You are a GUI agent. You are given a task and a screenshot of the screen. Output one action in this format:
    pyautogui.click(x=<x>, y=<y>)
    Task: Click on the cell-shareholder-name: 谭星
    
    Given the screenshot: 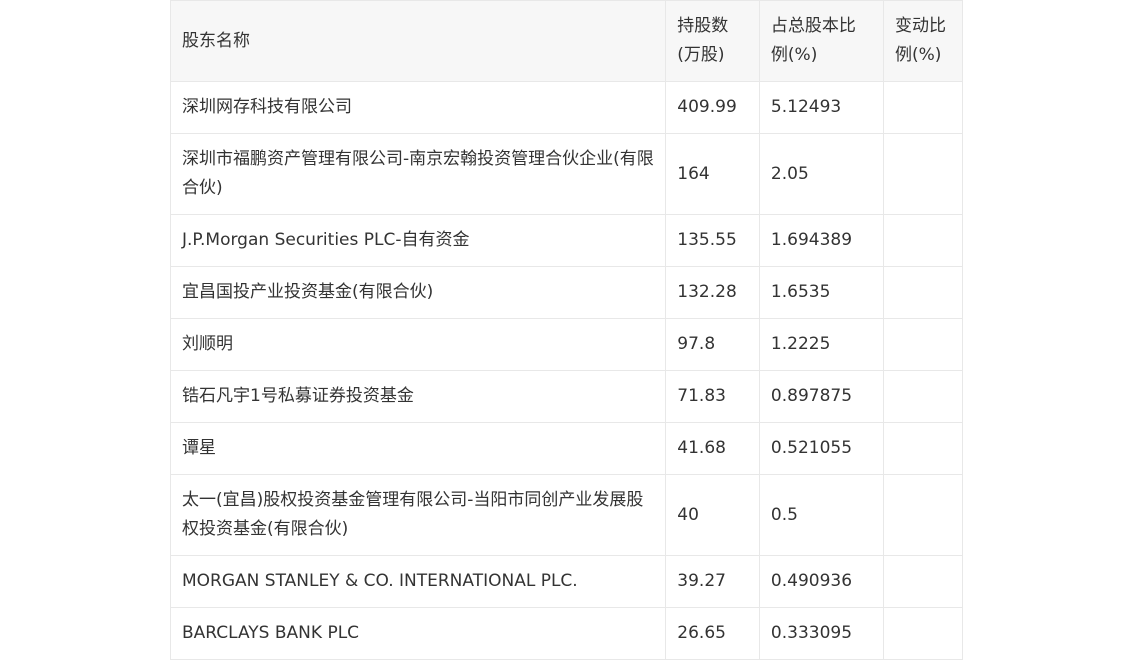 What is the action you would take?
    pyautogui.click(x=418, y=448)
    